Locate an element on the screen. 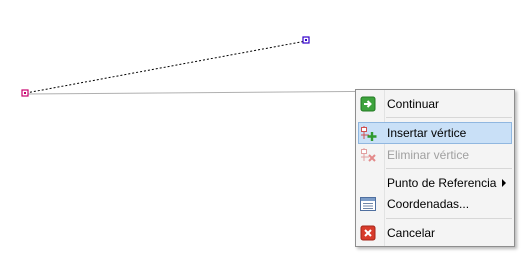 The image size is (530, 263). menu-item-eliminar-vertice: Eliminar vértice is located at coordinates (435, 155).